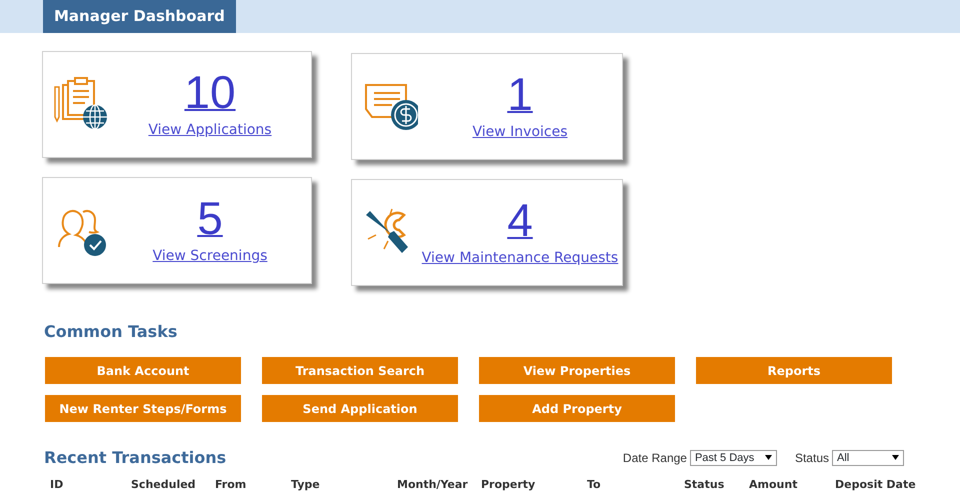 This screenshot has width=960, height=495. Describe the element at coordinates (57, 485) in the screenshot. I see `column-header: ID` at that location.